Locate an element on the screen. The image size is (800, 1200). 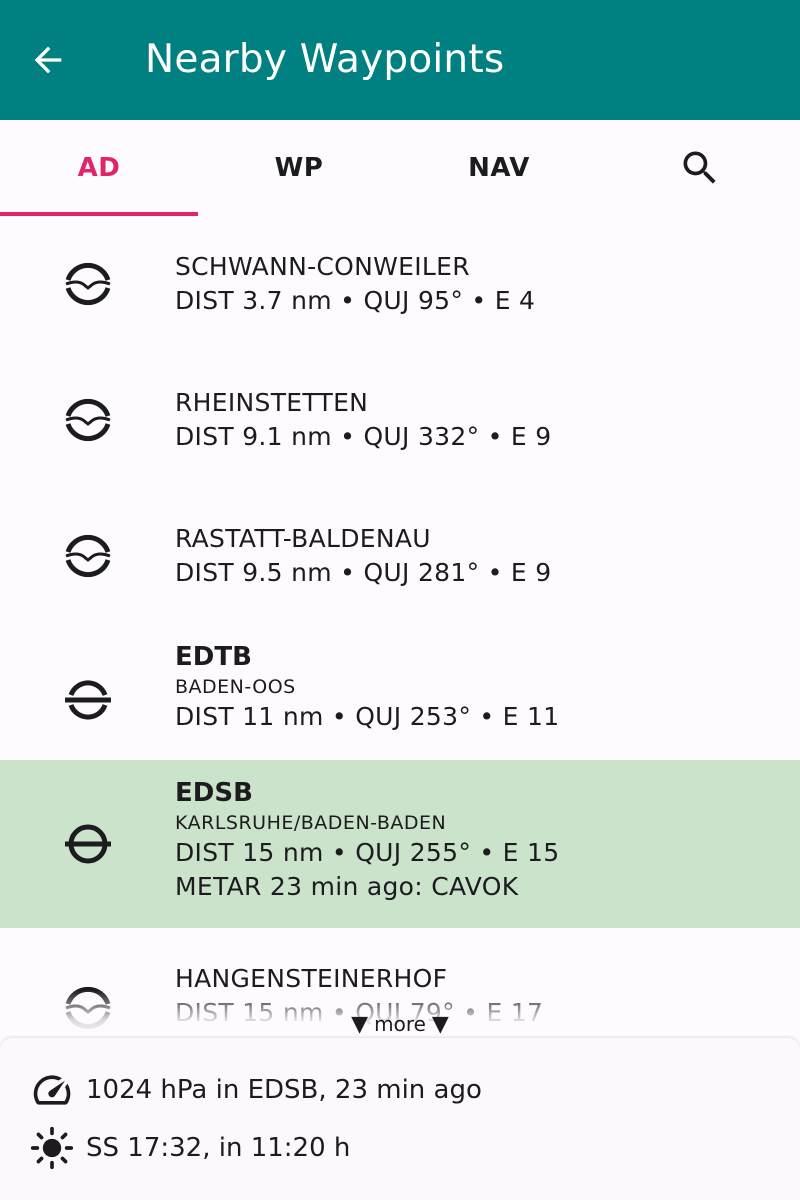
waypoint-name: RASTATT-BALDENAU is located at coordinates (303, 538).